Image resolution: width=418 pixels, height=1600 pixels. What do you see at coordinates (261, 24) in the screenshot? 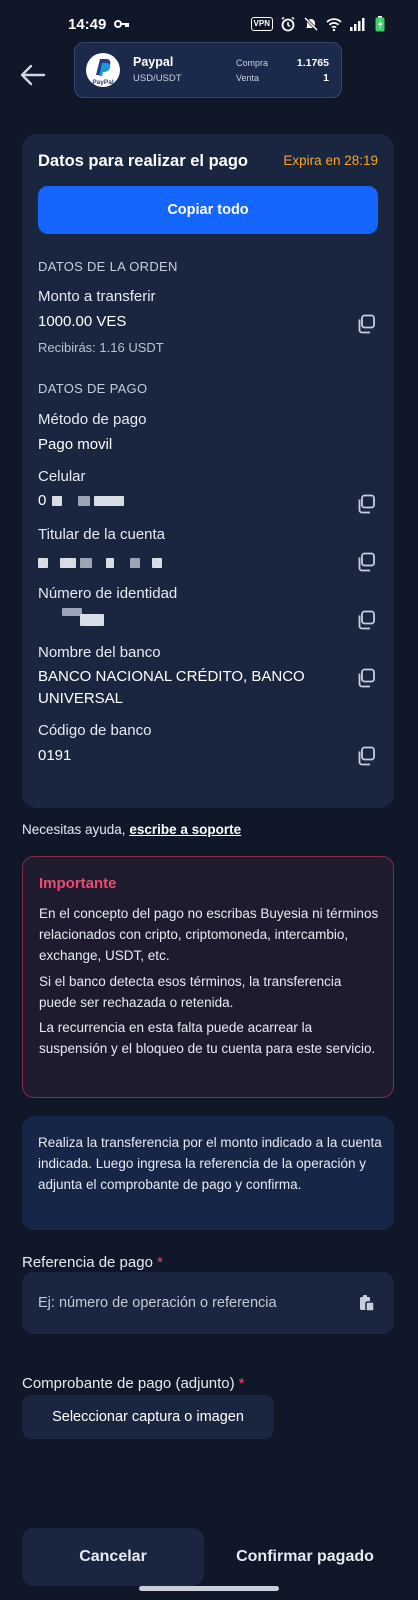
I see `vpn-badge: VPN` at bounding box center [261, 24].